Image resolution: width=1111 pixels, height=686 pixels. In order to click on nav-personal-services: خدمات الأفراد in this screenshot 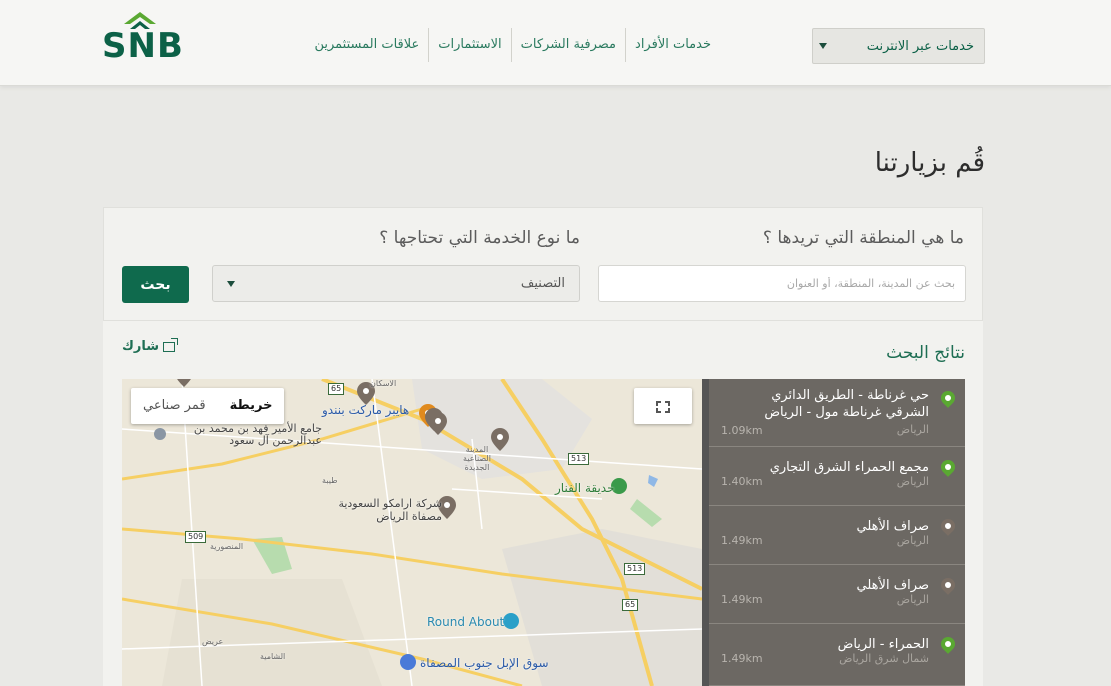, I will do `click(672, 45)`.